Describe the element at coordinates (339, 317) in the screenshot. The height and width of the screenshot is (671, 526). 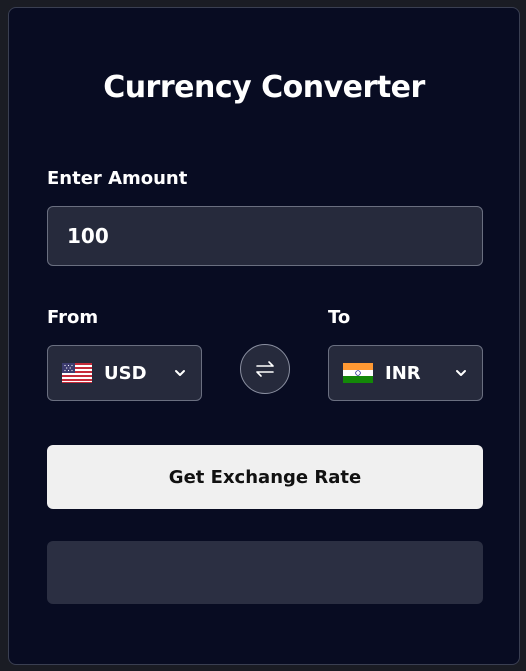
I see `to-label: To` at that location.